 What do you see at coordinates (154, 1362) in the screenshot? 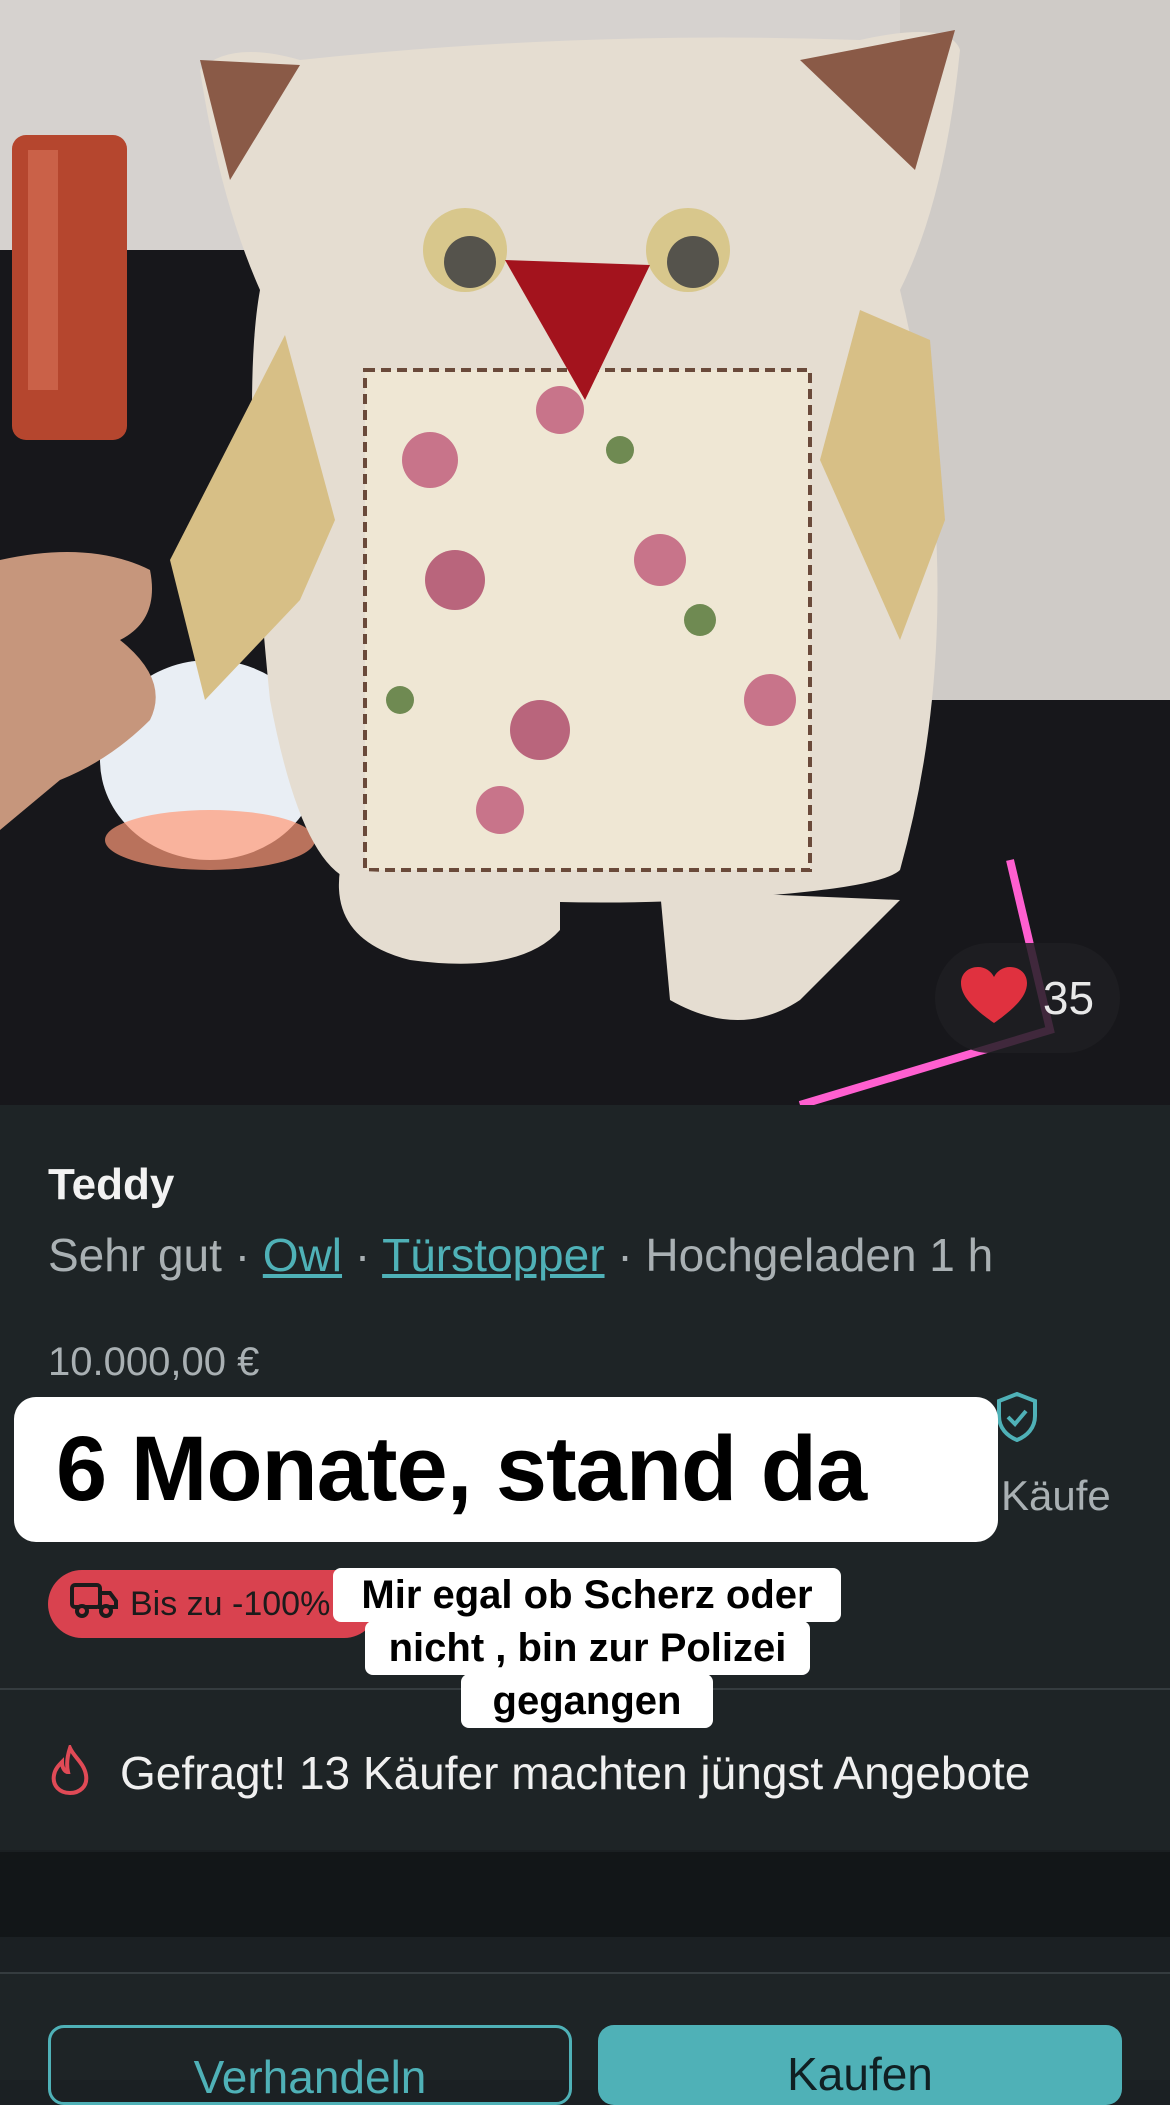
I see `listing-price: 10.000,00 €` at bounding box center [154, 1362].